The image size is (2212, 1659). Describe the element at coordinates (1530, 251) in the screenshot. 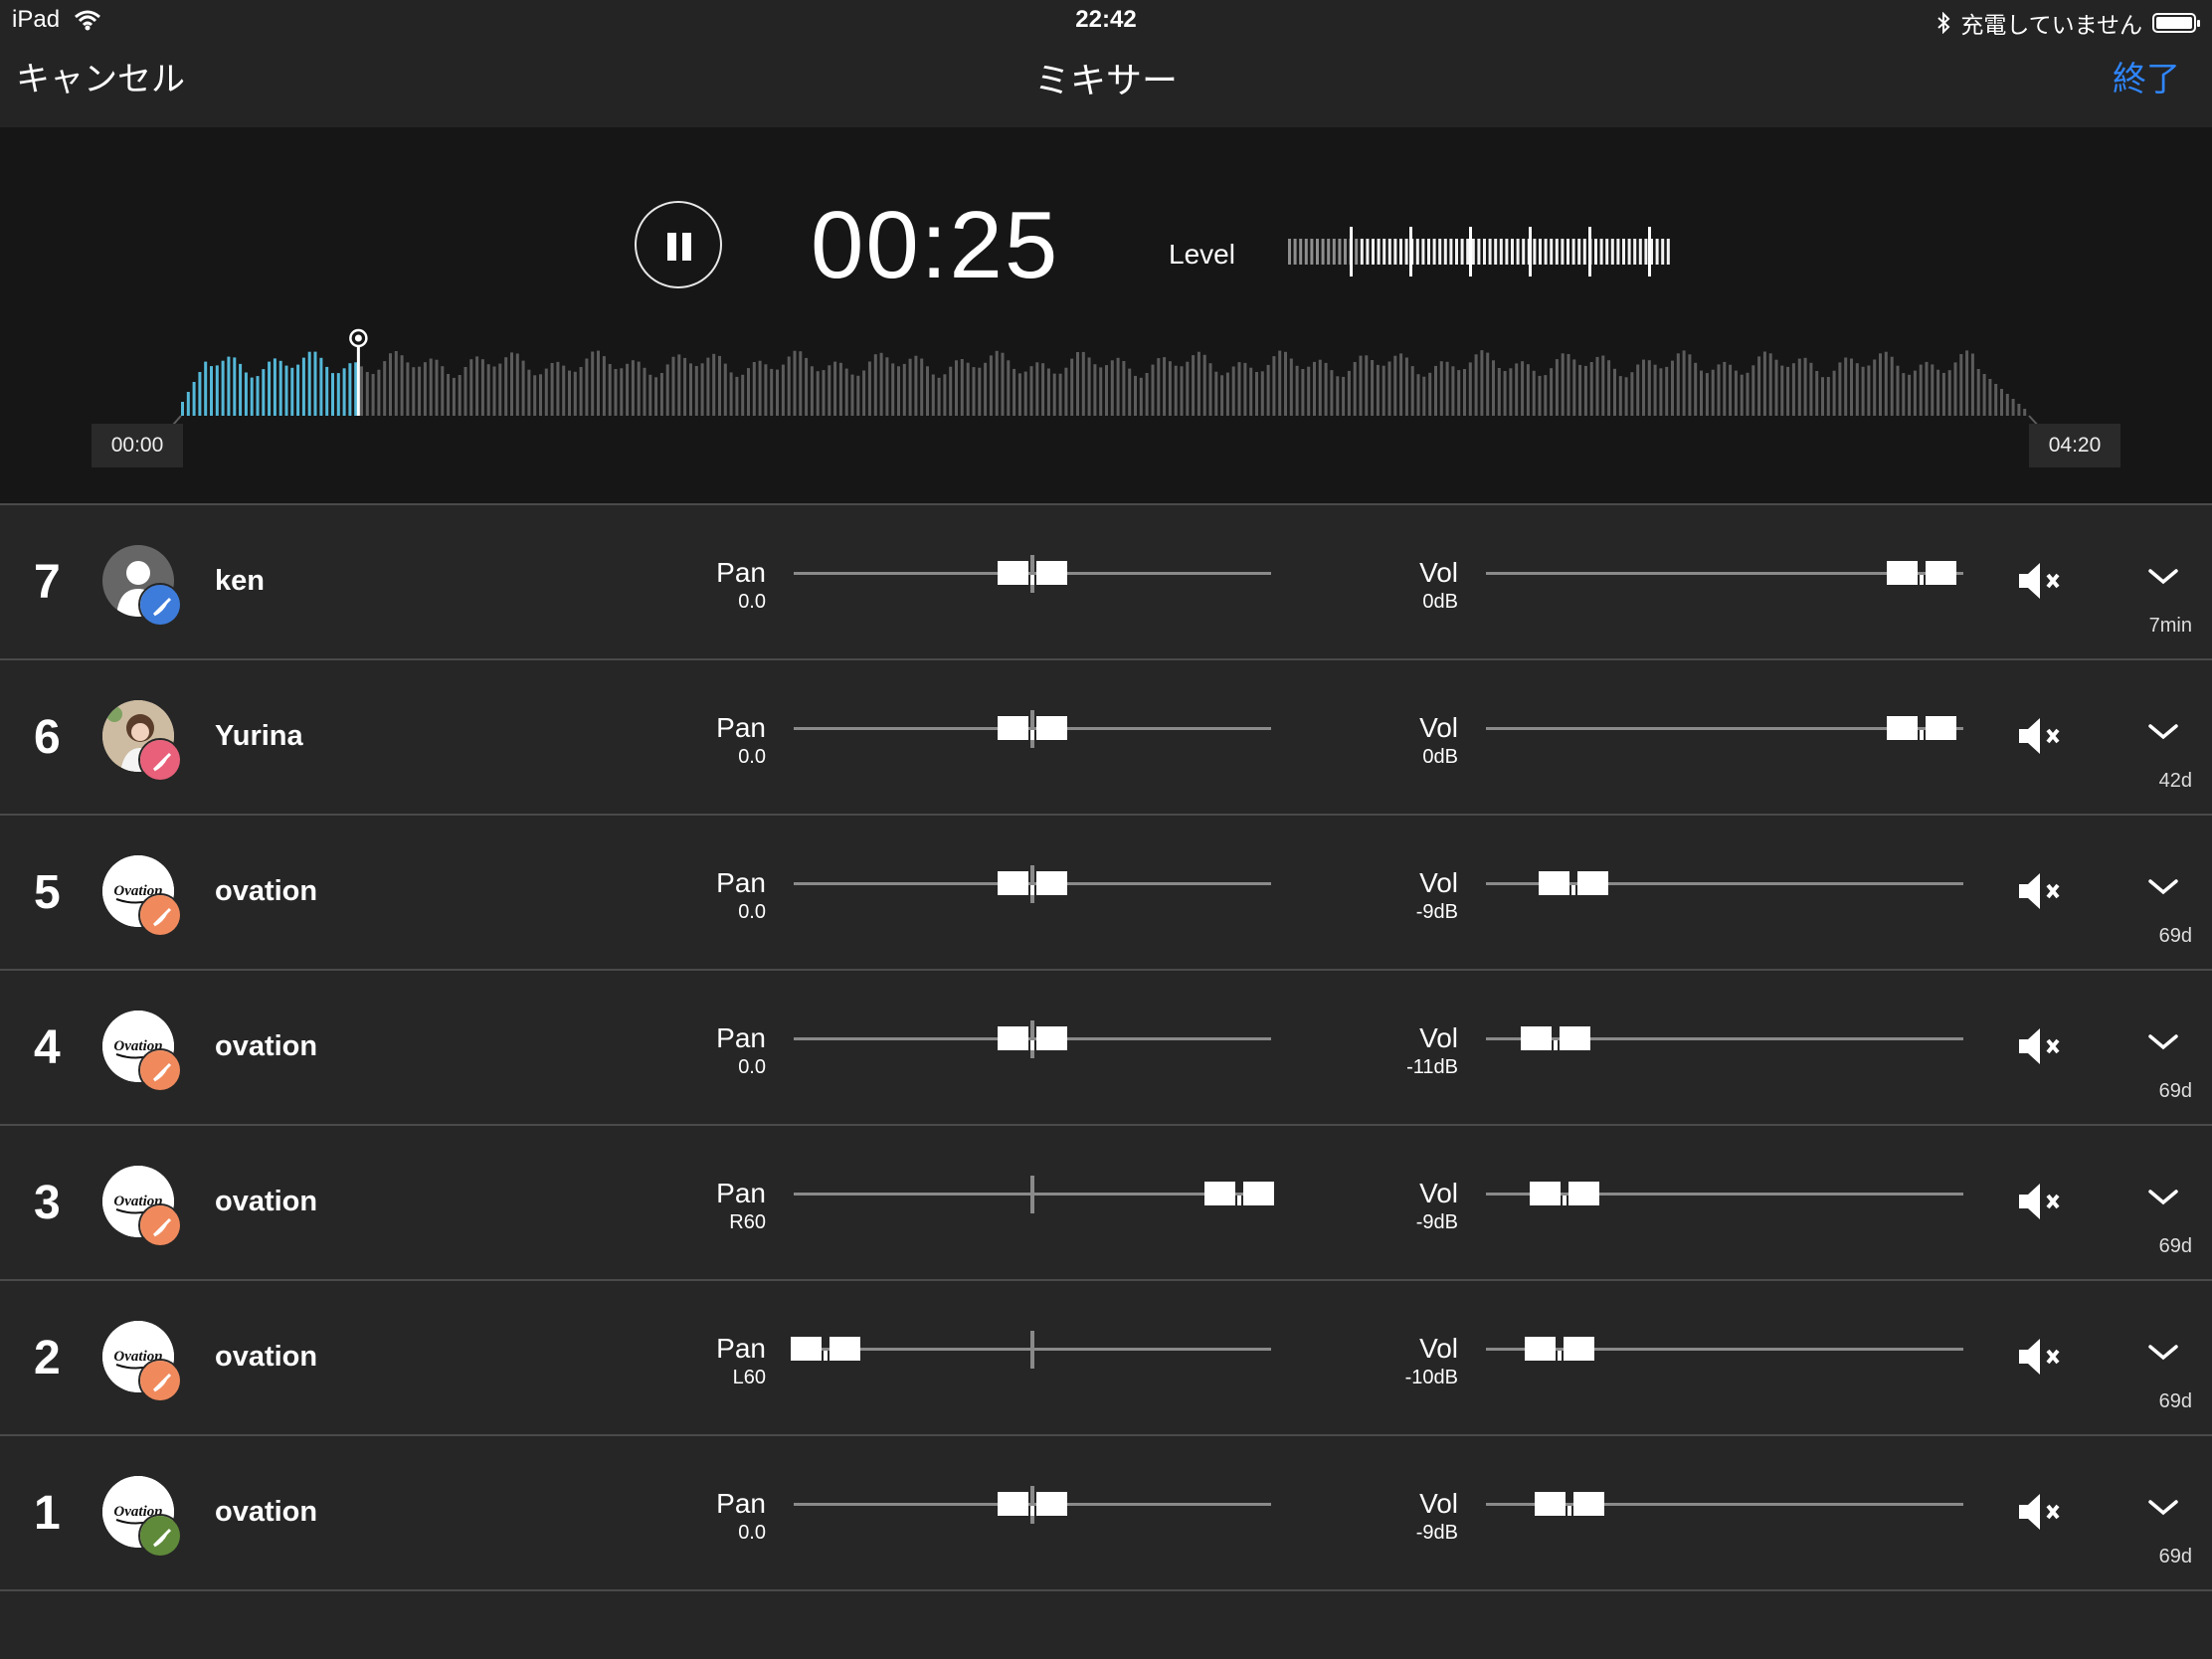

I see `level-marker` at that location.